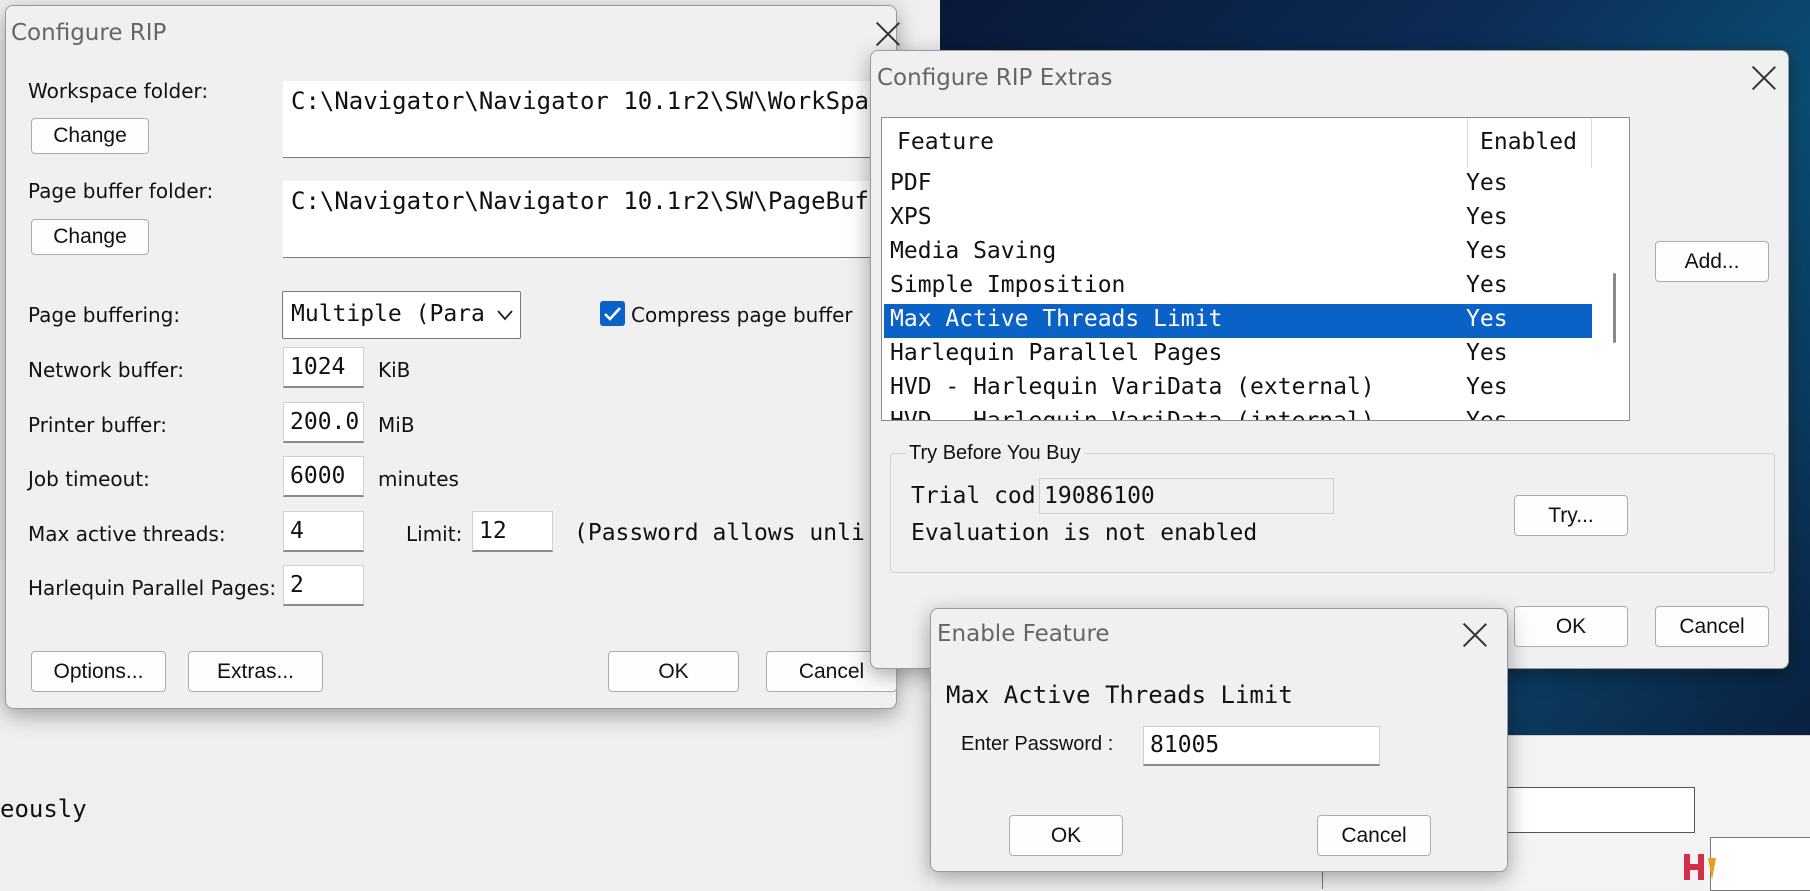 This screenshot has height=891, width=1810. Describe the element at coordinates (1056, 319) in the screenshot. I see `feature-cell: Max Active Threads Limit` at that location.